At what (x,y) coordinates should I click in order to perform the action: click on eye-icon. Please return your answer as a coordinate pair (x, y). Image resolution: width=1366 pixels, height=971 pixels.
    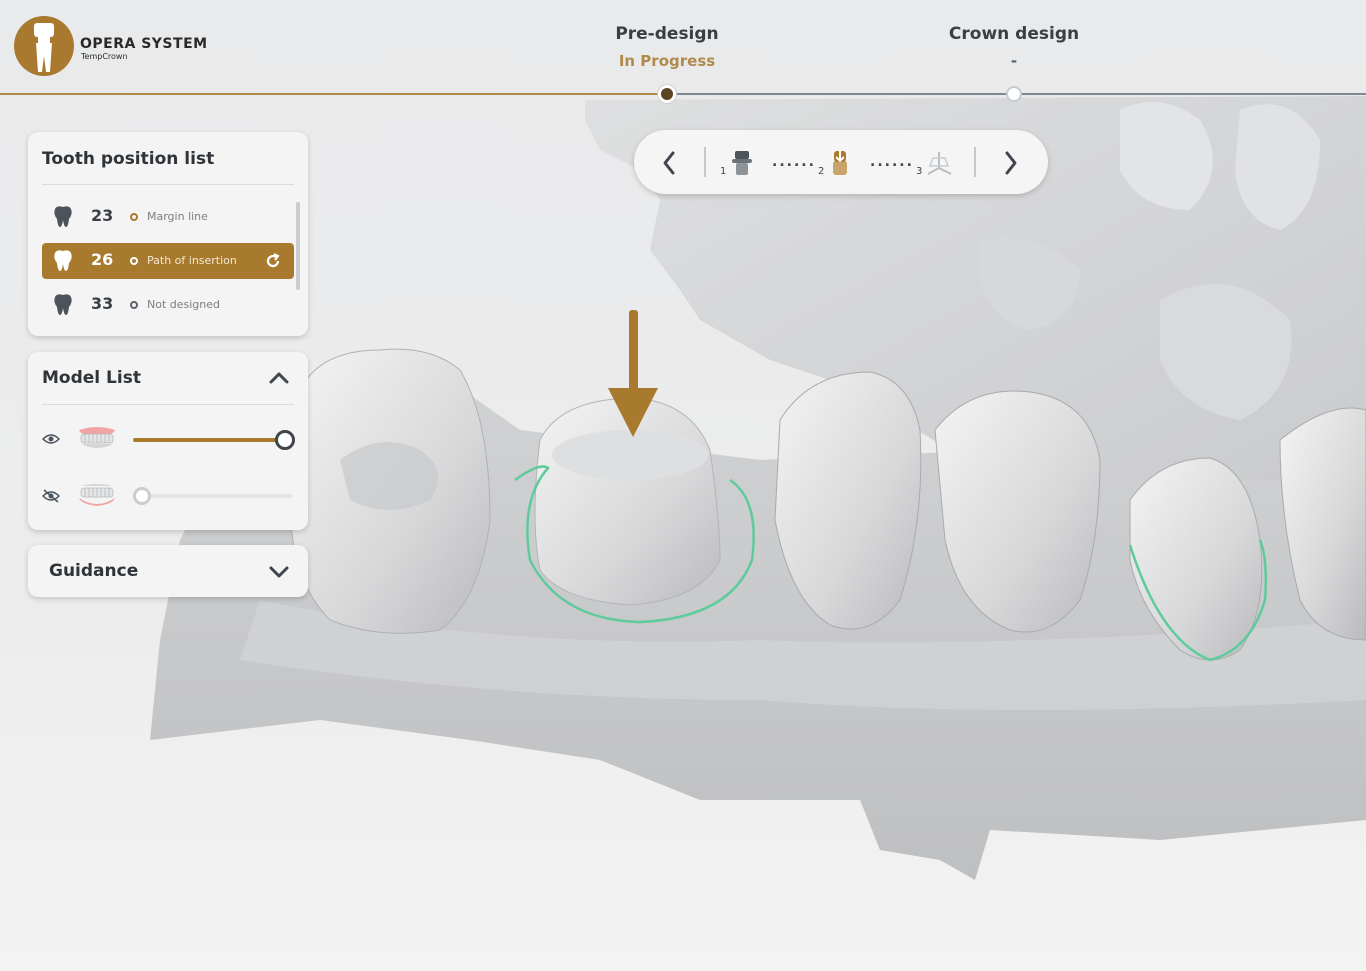
    Looking at the image, I should click on (51, 440).